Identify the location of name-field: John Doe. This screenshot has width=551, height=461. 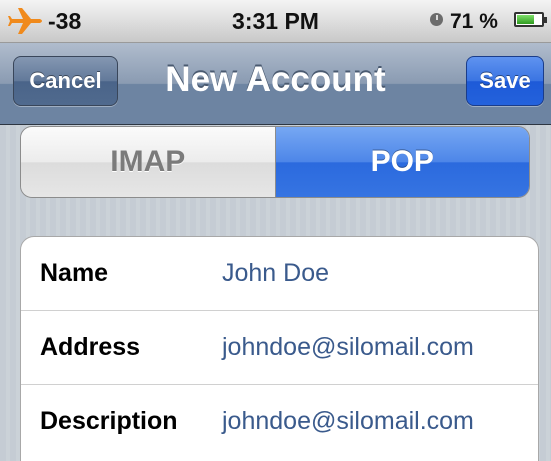
(275, 273).